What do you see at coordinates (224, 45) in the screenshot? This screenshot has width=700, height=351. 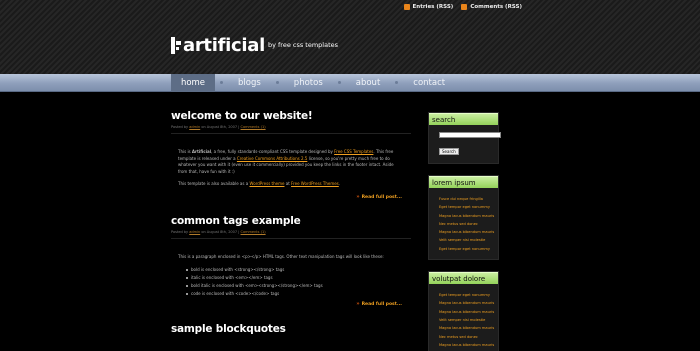 I see `logo-name: artificial` at bounding box center [224, 45].